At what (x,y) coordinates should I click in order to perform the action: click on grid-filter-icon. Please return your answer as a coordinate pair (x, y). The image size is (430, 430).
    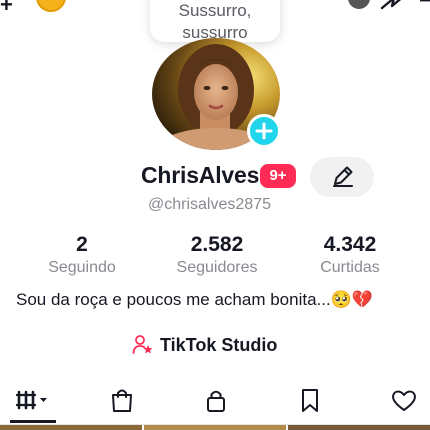
    Looking at the image, I should click on (31, 400).